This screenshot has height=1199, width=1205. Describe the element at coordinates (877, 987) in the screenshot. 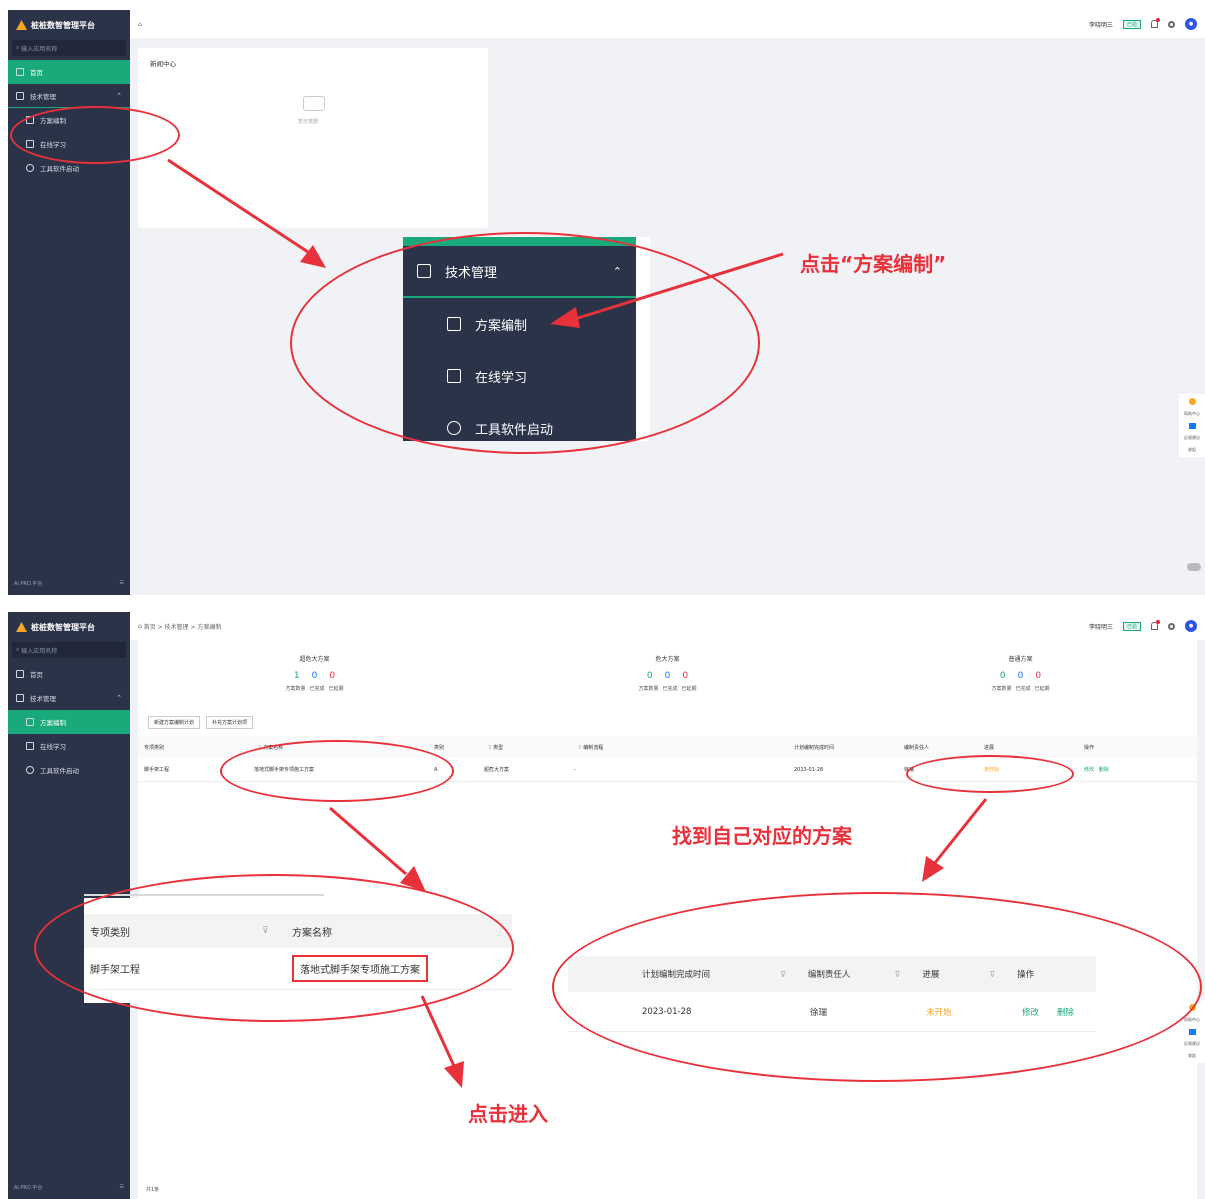

I see `zoom-ellipse-right` at that location.